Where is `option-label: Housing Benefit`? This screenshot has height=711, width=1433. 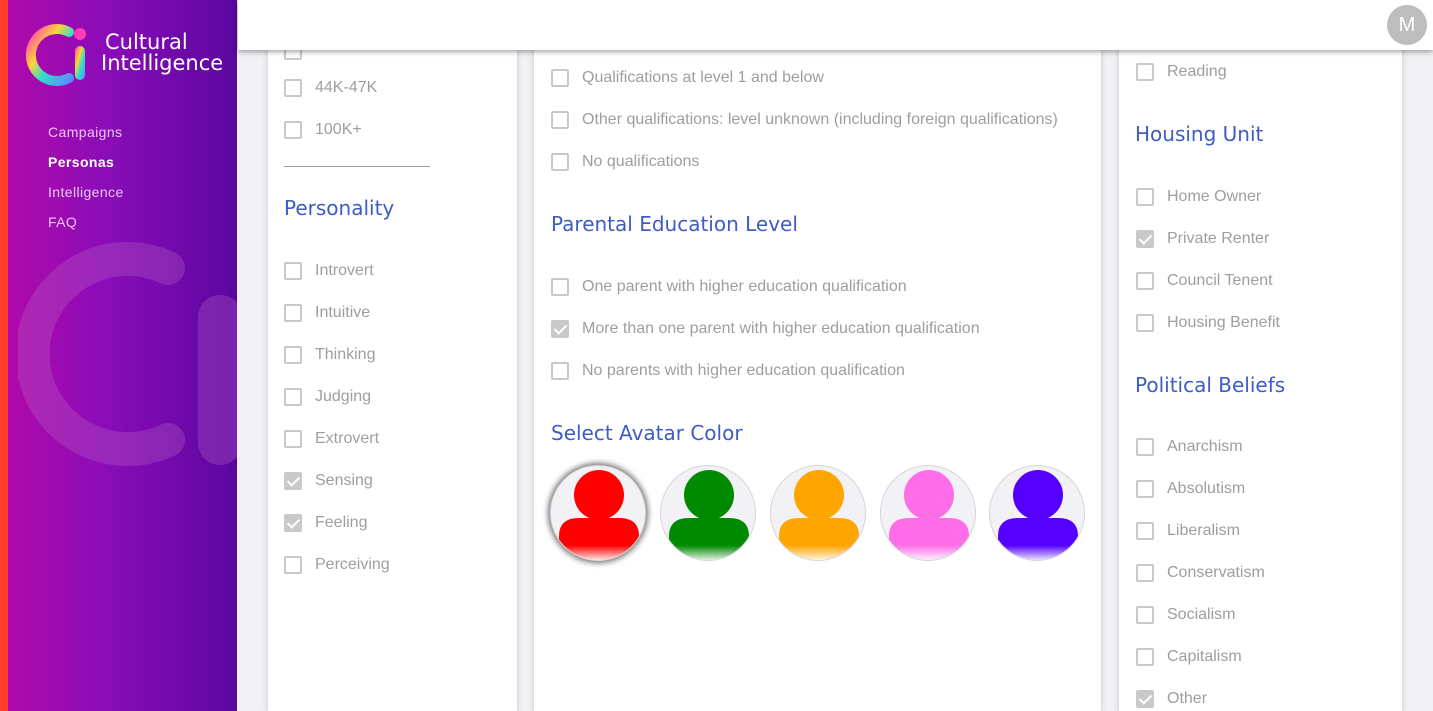 option-label: Housing Benefit is located at coordinates (1223, 322).